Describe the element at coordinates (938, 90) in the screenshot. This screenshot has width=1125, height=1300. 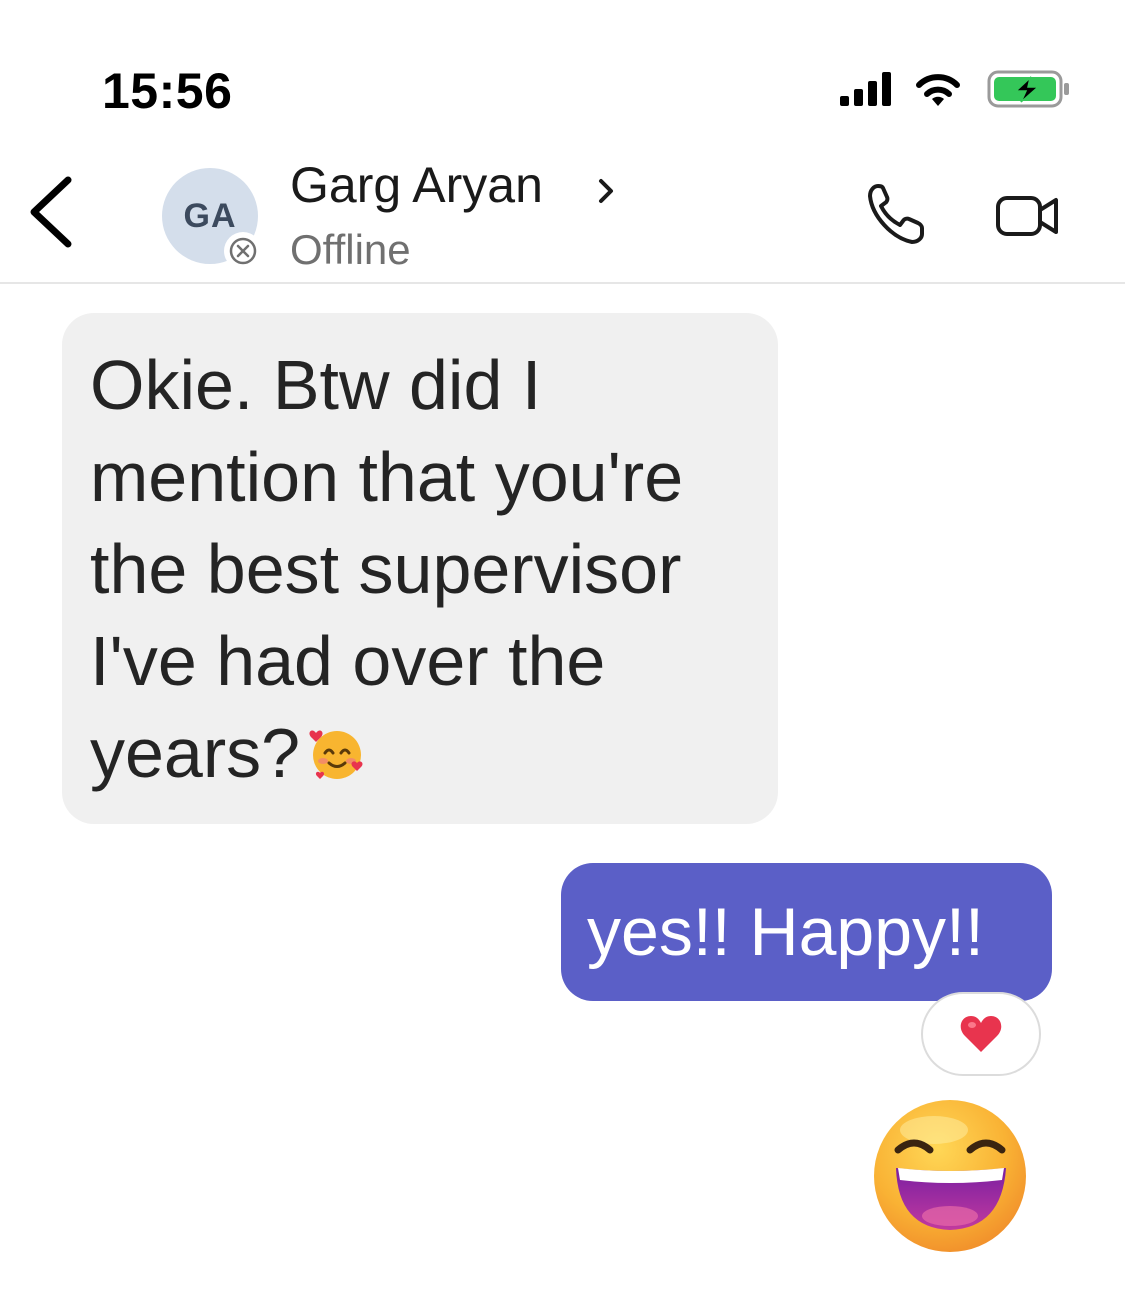
I see `wifi-icon` at that location.